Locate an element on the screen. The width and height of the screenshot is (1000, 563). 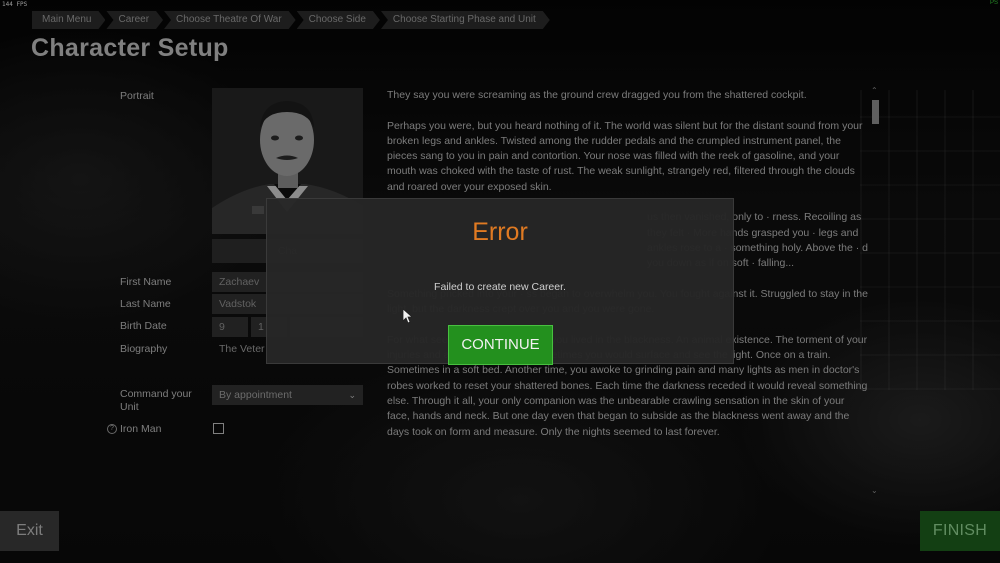
dialog-message: Failed to create new Career. is located at coordinates (500, 287).